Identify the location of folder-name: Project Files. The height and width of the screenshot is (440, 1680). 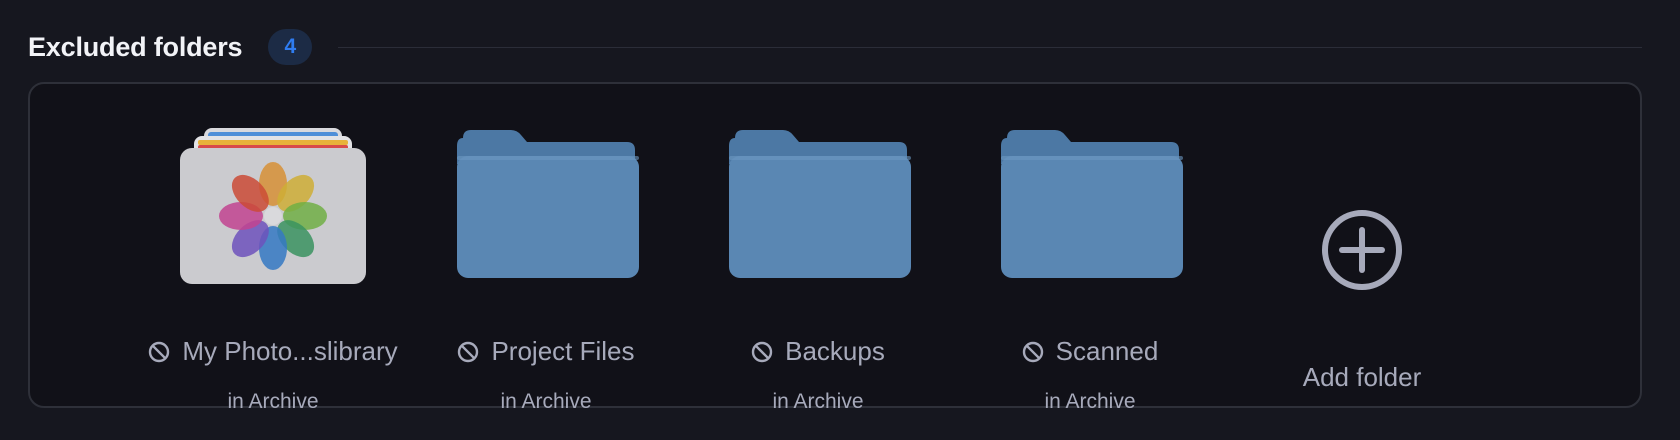
(563, 351).